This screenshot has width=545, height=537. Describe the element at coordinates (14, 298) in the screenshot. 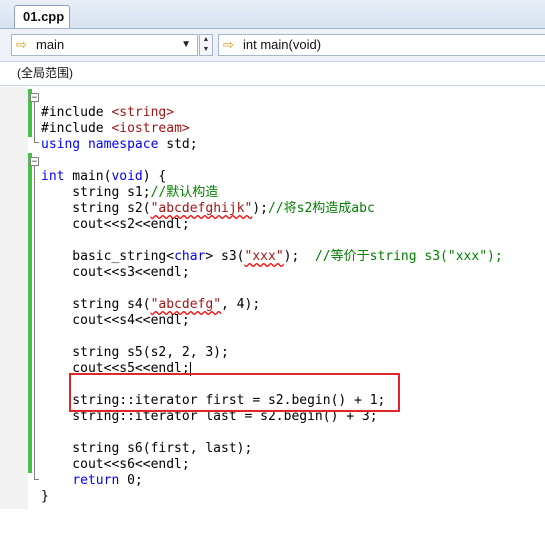

I see `editor-gutter` at that location.